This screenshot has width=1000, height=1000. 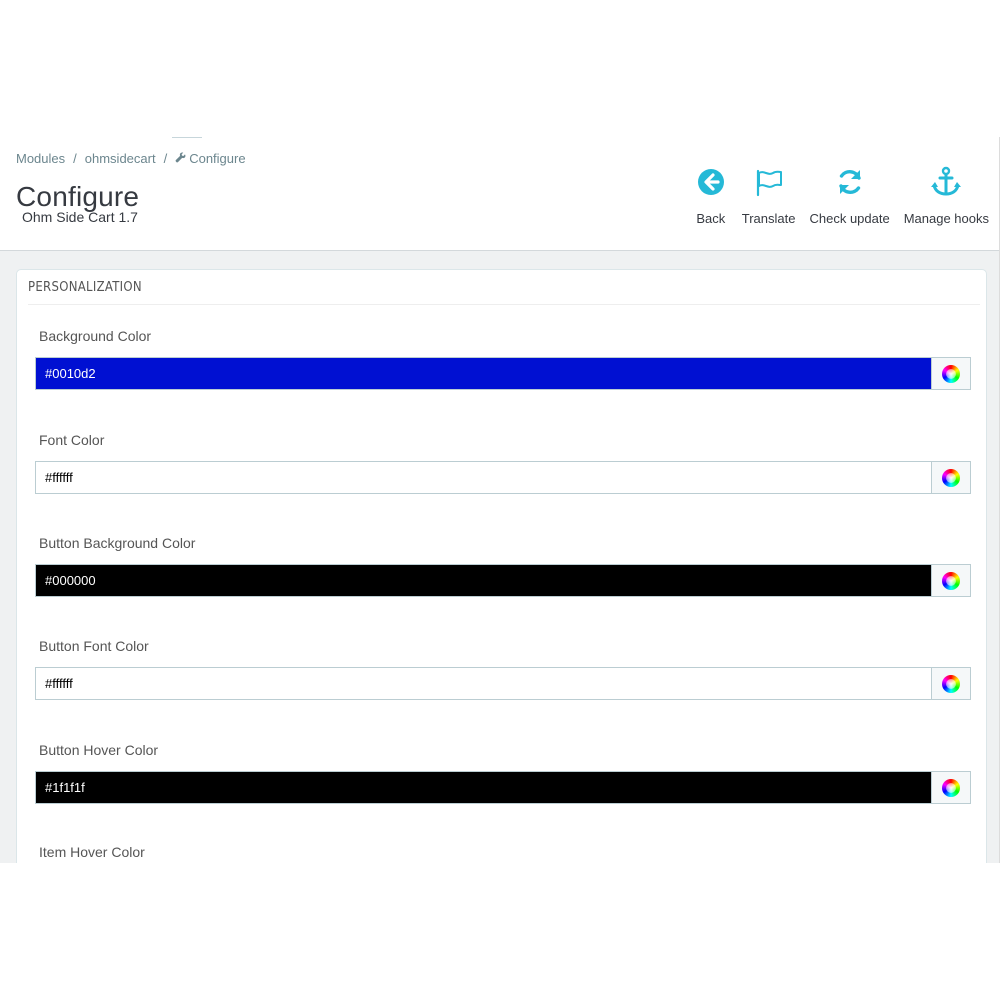 I want to click on translate-label: Translate, so click(x=768, y=218).